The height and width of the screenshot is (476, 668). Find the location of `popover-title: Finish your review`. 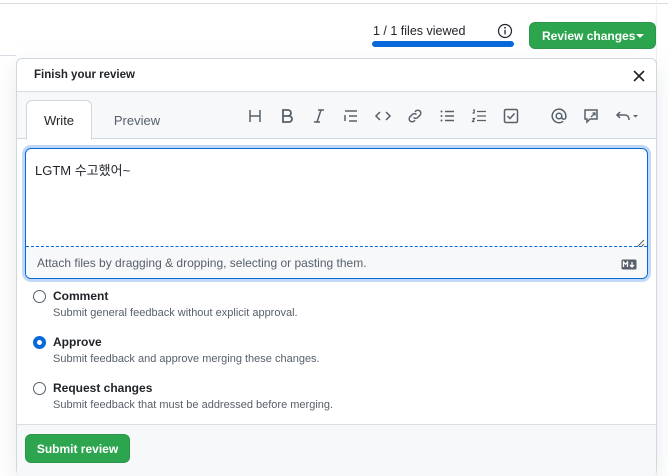

popover-title: Finish your review is located at coordinates (84, 75).